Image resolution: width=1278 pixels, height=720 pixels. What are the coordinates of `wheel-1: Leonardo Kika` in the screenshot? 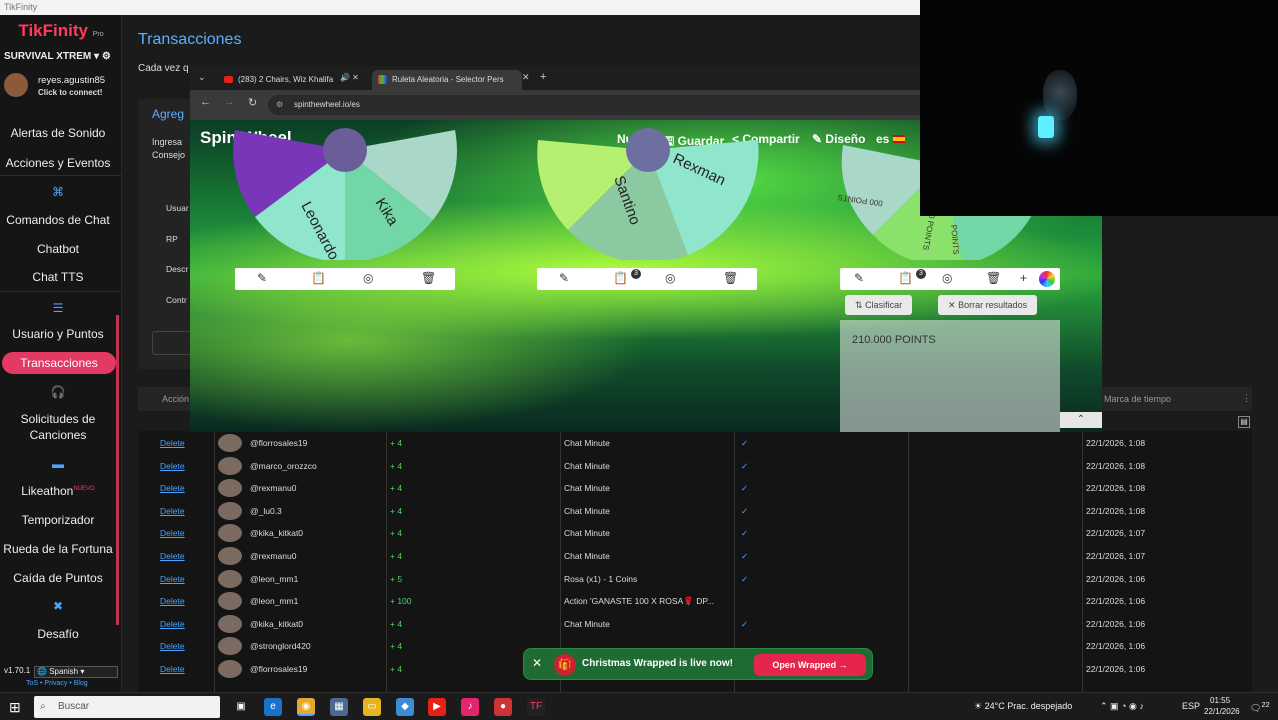 It's located at (345, 190).